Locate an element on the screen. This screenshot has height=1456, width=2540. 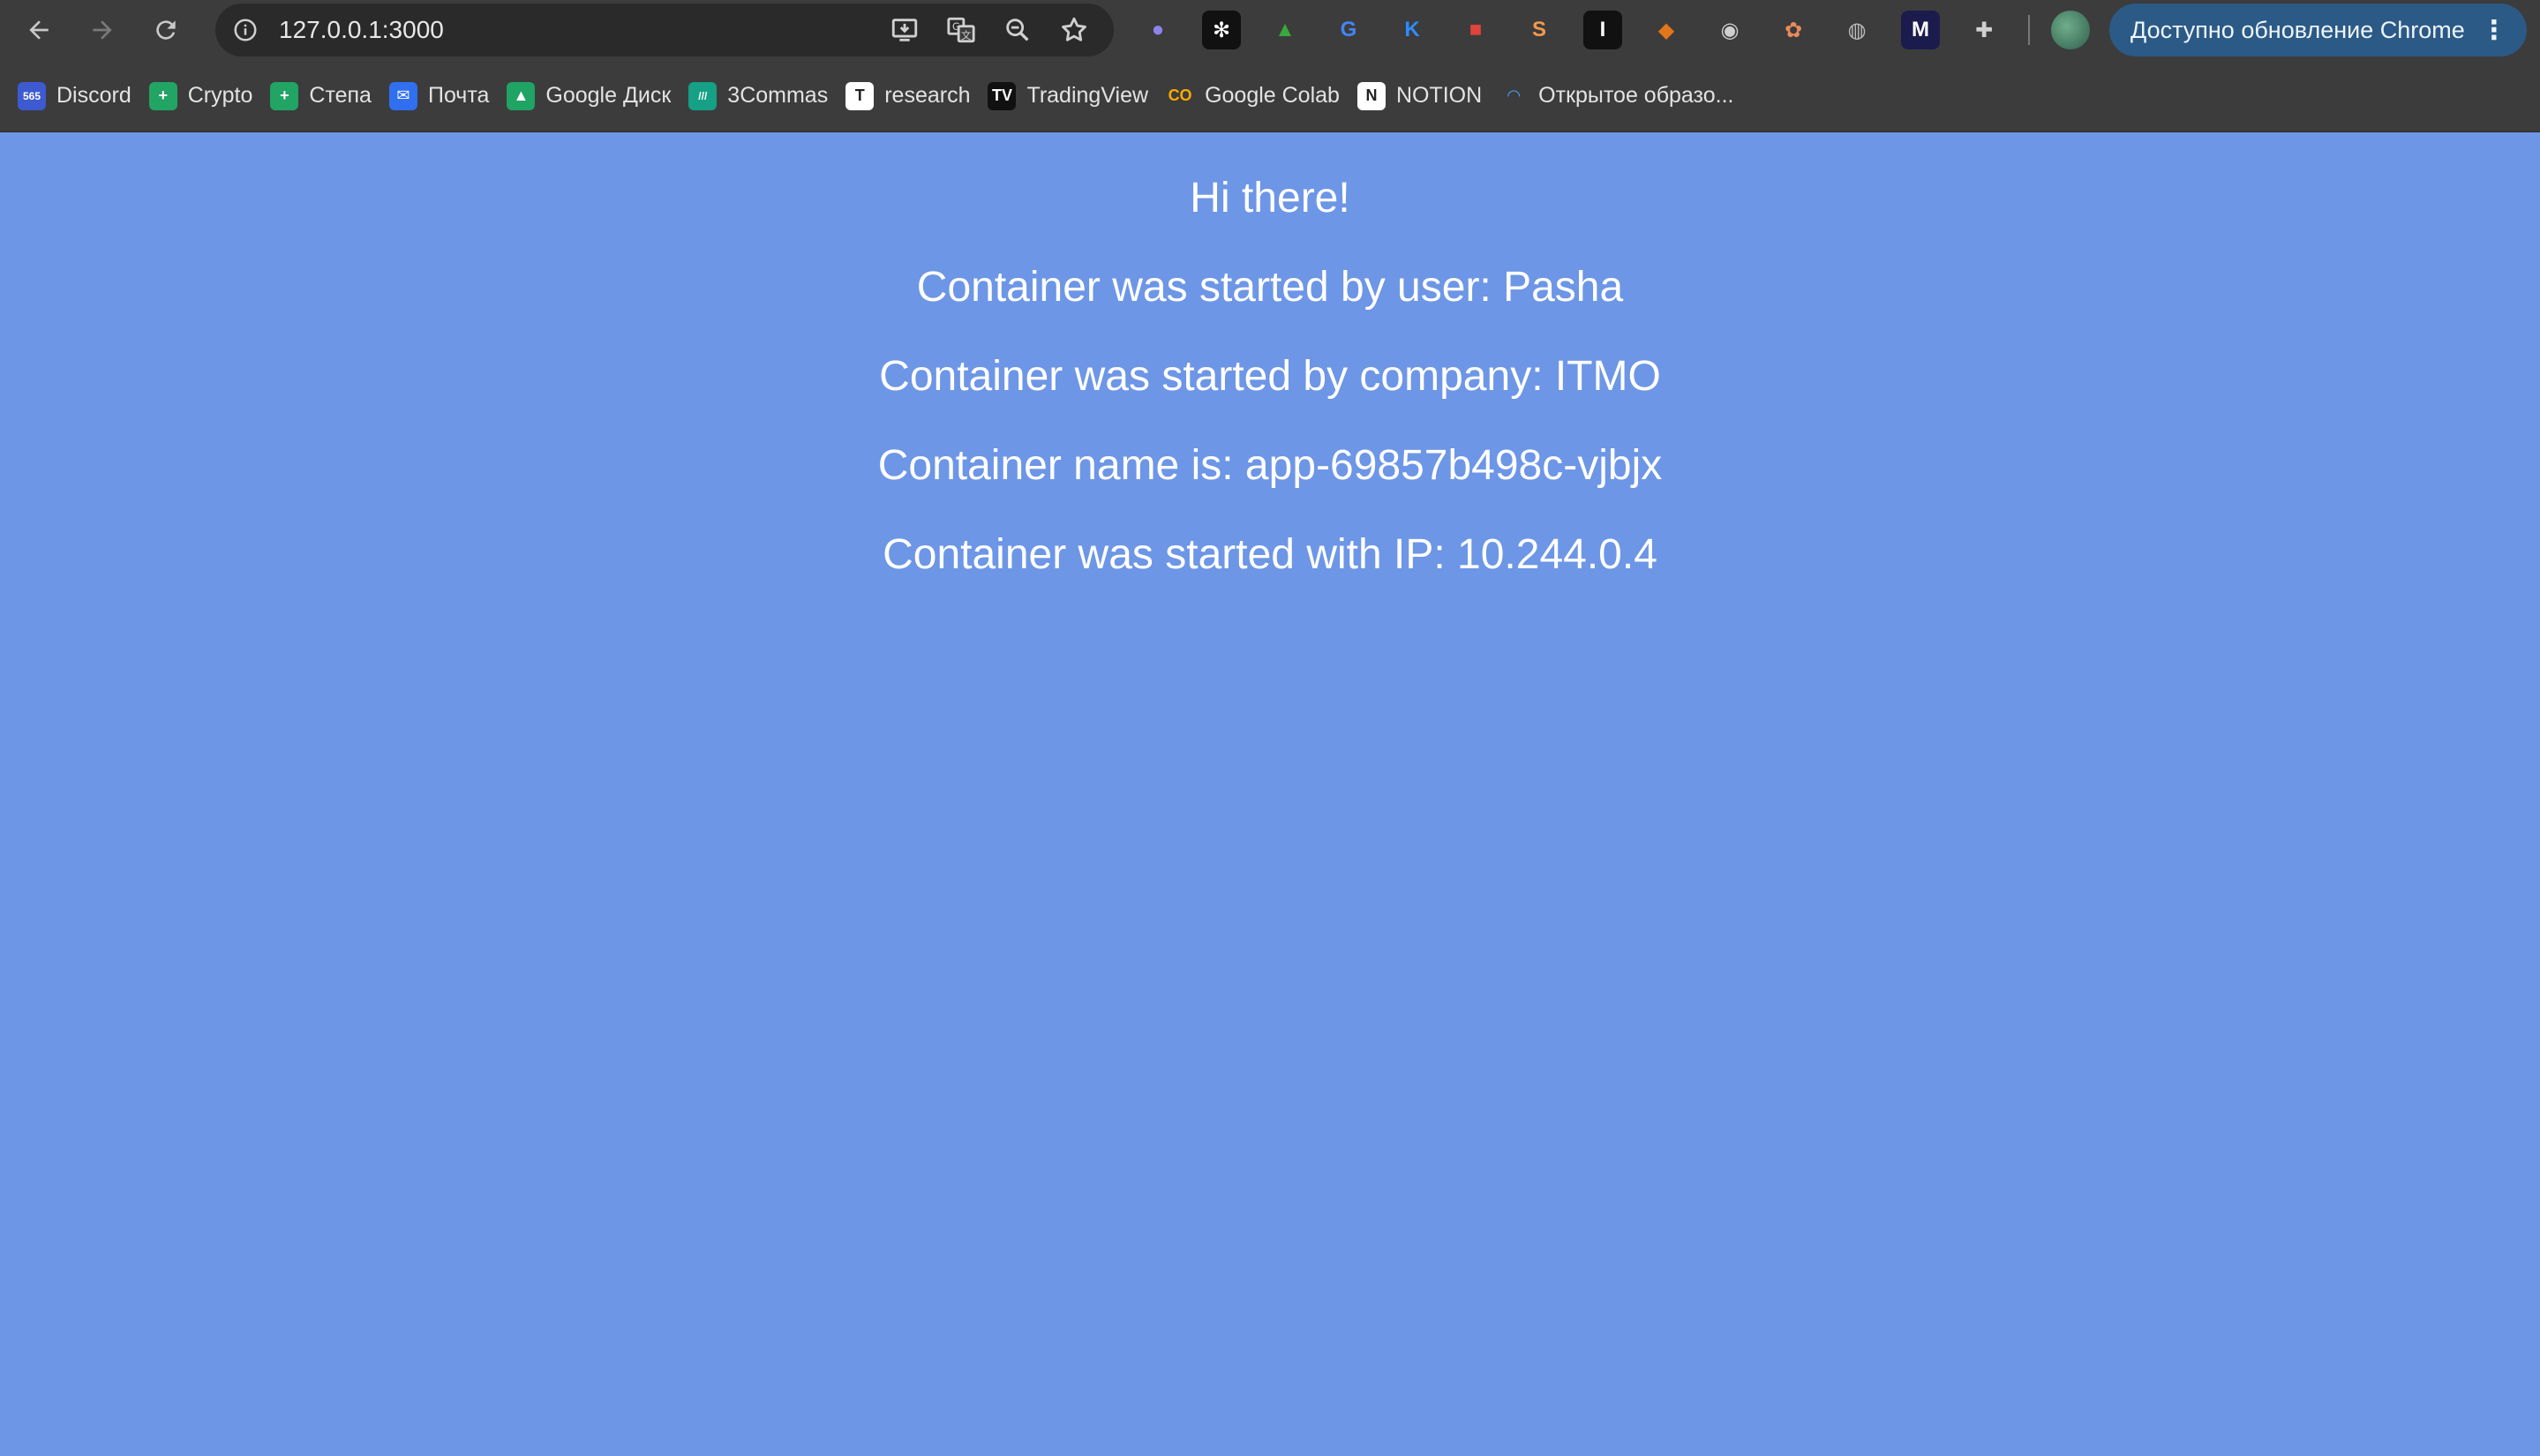
drive-icon: ▲ is located at coordinates (521, 95).